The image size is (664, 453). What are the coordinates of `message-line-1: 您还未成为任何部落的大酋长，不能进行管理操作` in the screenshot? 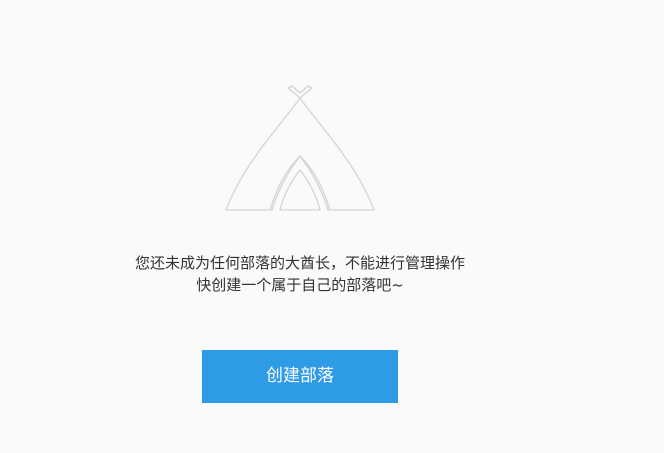 It's located at (299, 263).